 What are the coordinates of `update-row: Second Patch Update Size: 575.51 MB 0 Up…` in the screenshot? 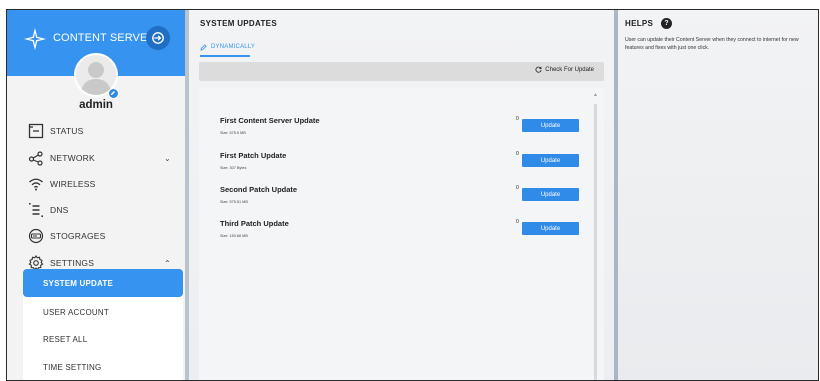 It's located at (400, 200).